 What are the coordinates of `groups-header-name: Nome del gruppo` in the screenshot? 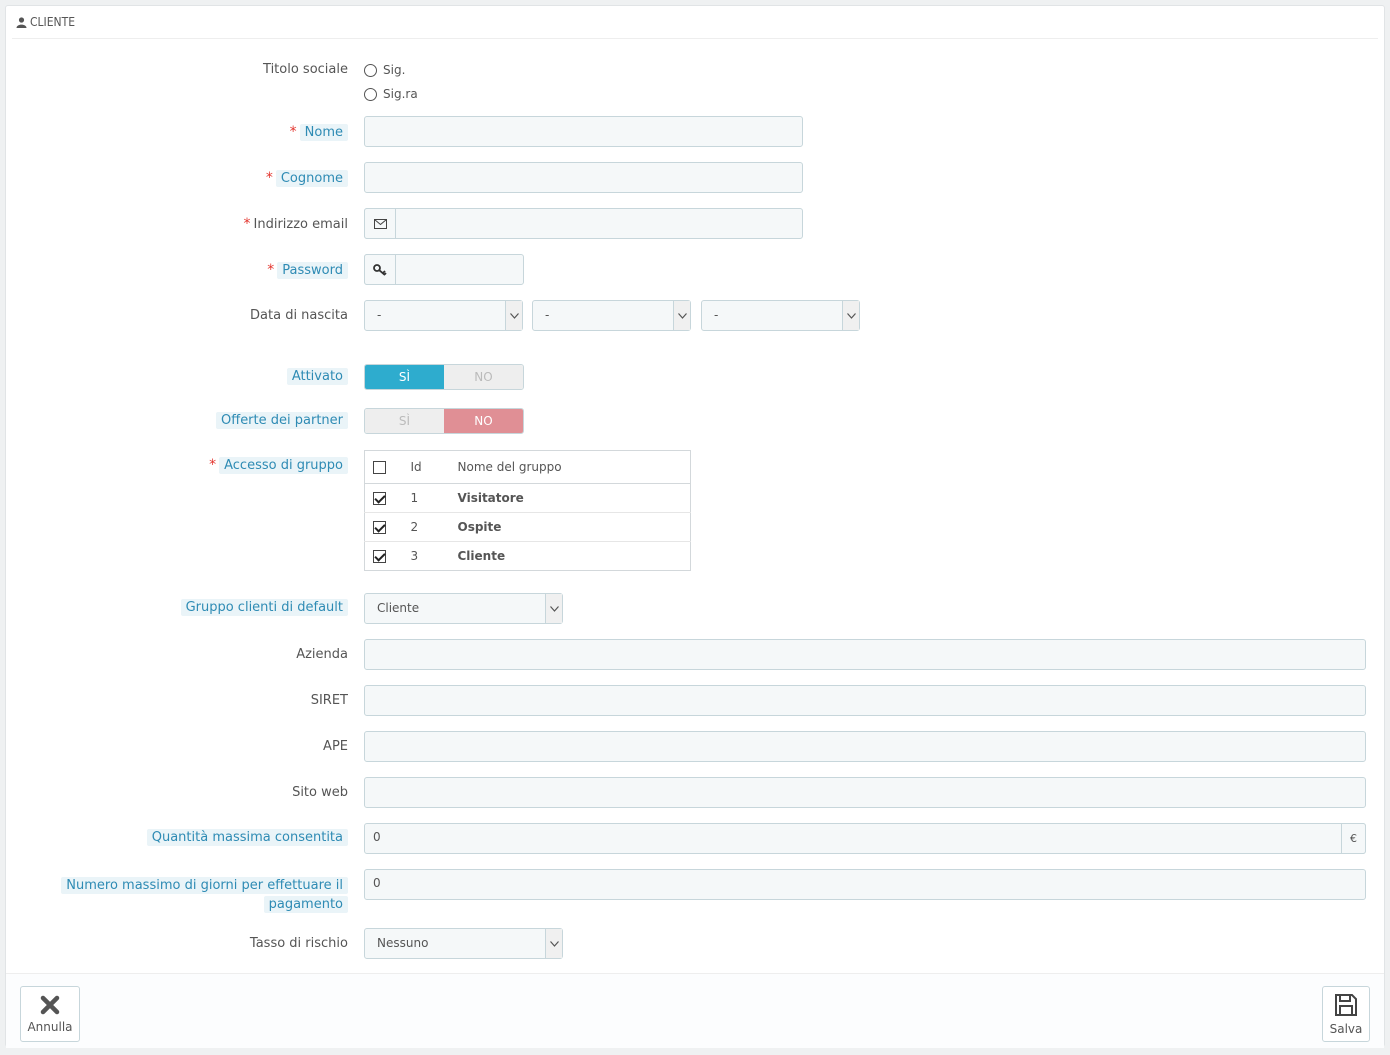 It's located at (573, 467).